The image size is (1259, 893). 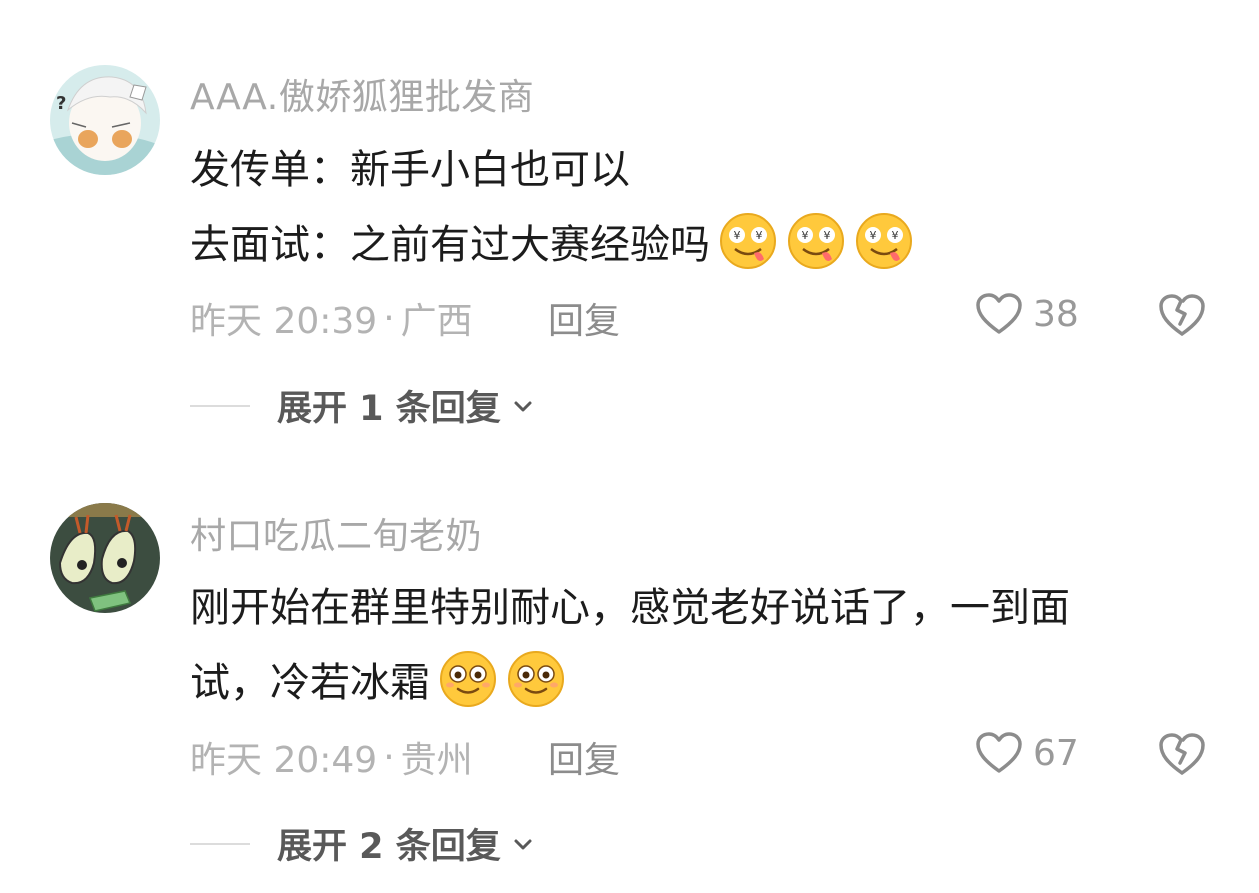 I want to click on comment-text-line: 去面试：之前有过大赛经验吗 ¥ ¥ ¥ ¥ ¥ ¥, so click(x=552, y=241).